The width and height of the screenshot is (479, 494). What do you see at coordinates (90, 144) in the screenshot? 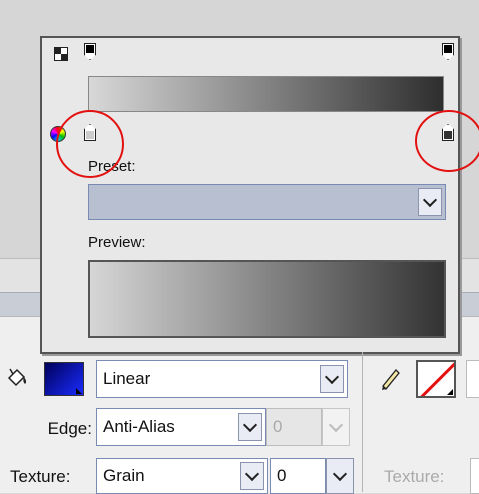
I see `highlight-circle-left` at bounding box center [90, 144].